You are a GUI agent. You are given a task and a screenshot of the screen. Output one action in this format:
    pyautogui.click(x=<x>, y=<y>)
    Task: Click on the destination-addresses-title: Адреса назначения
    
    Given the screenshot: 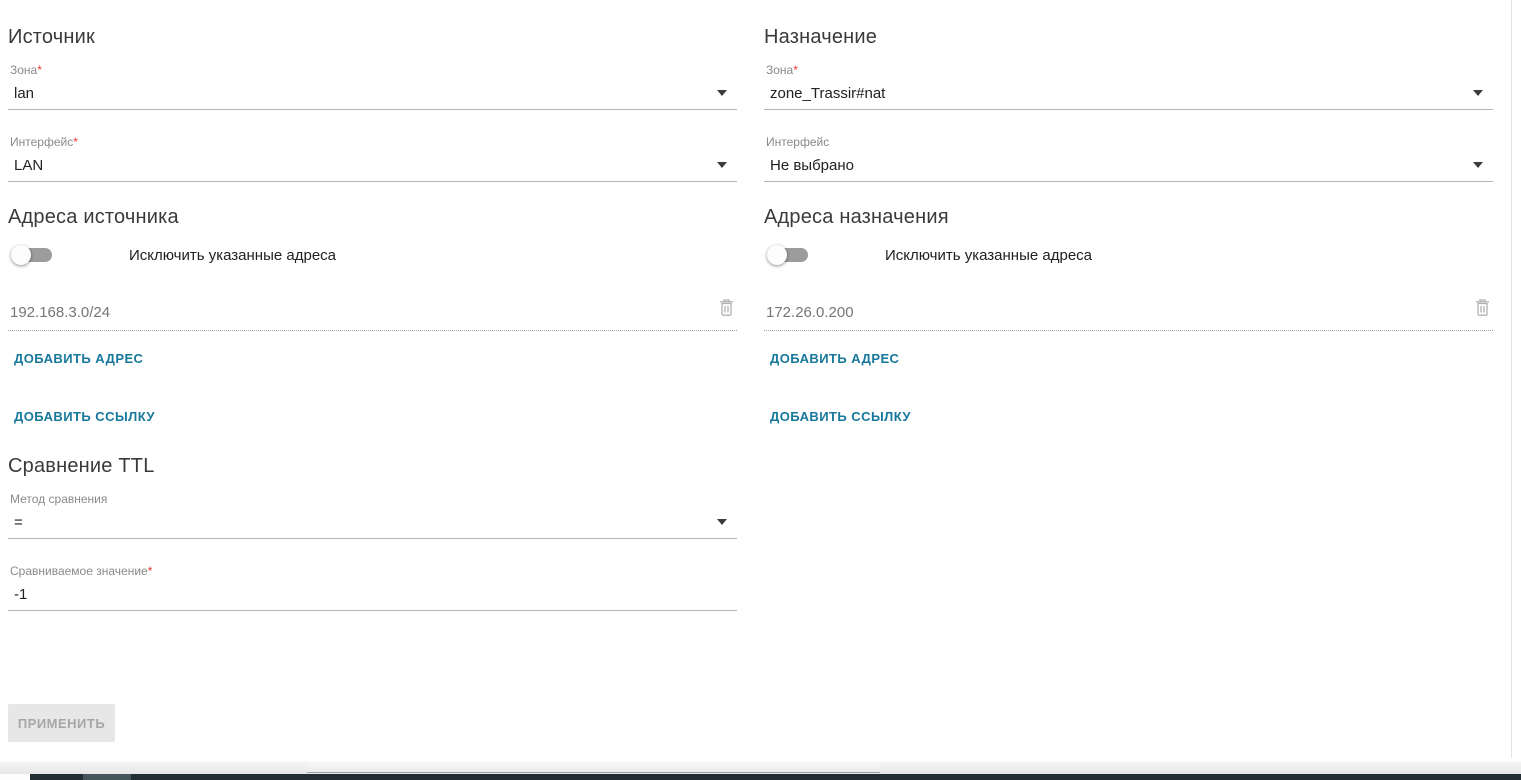 What is the action you would take?
    pyautogui.click(x=856, y=217)
    